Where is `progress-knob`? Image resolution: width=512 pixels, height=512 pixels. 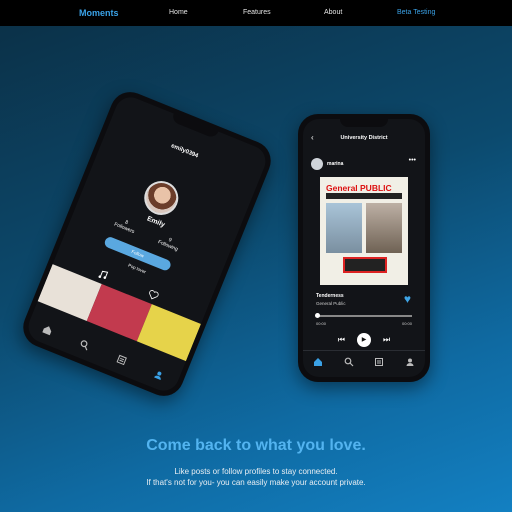 progress-knob is located at coordinates (317, 315).